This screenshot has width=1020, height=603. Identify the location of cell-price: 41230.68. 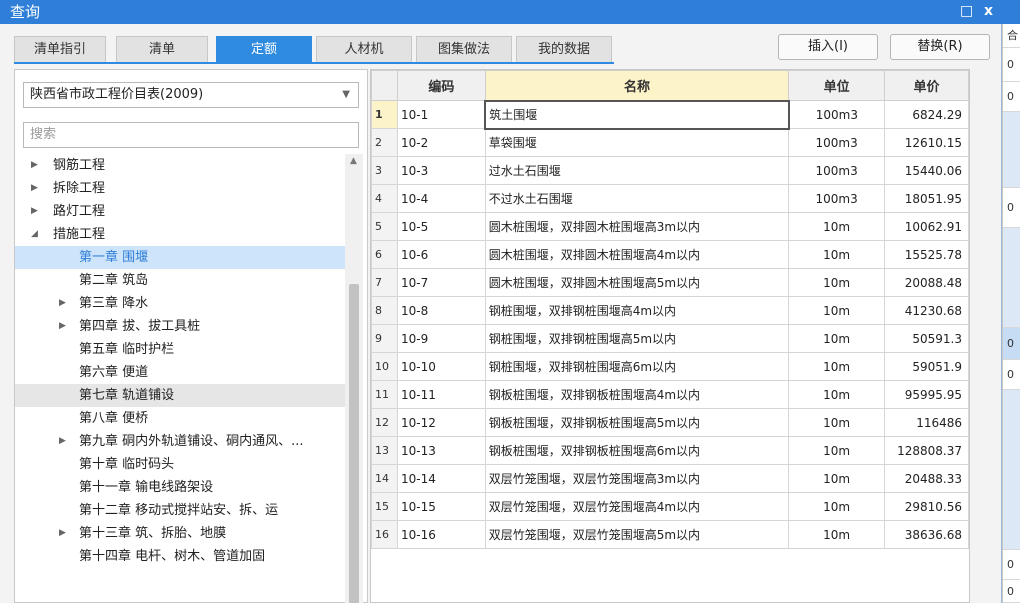
(926, 310).